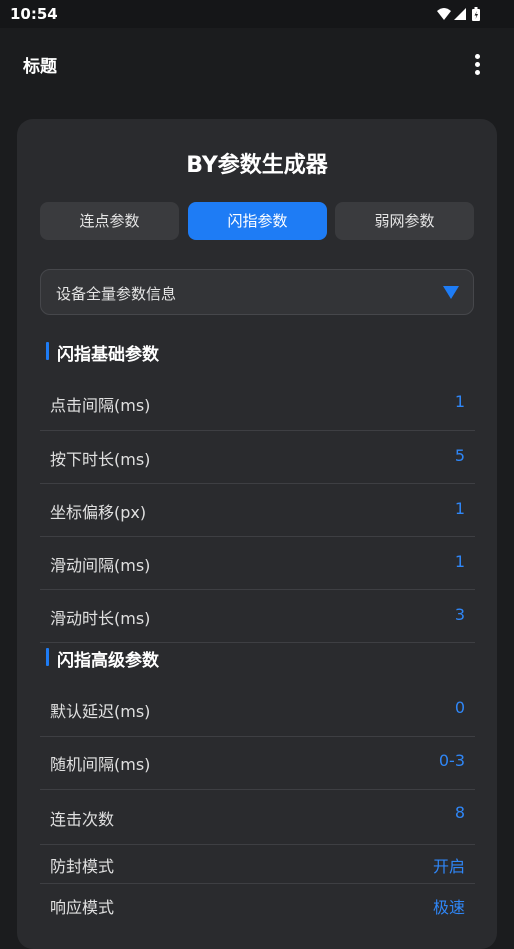 This screenshot has width=514, height=949. What do you see at coordinates (100, 711) in the screenshot?
I see `param-label: 默认延迟(ms)` at bounding box center [100, 711].